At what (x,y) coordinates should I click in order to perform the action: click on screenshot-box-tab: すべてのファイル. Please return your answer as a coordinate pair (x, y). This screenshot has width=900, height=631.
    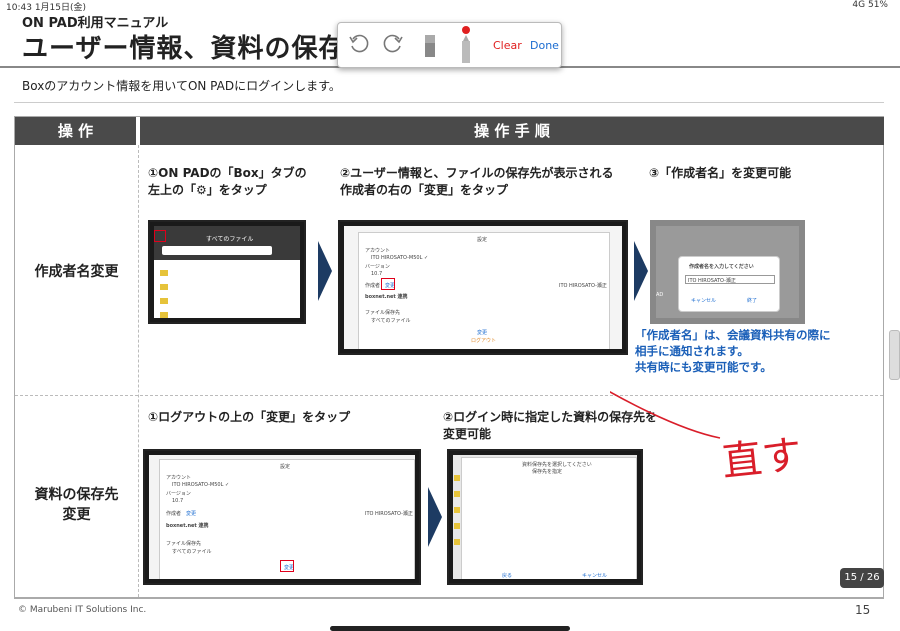
    Looking at the image, I should click on (227, 272).